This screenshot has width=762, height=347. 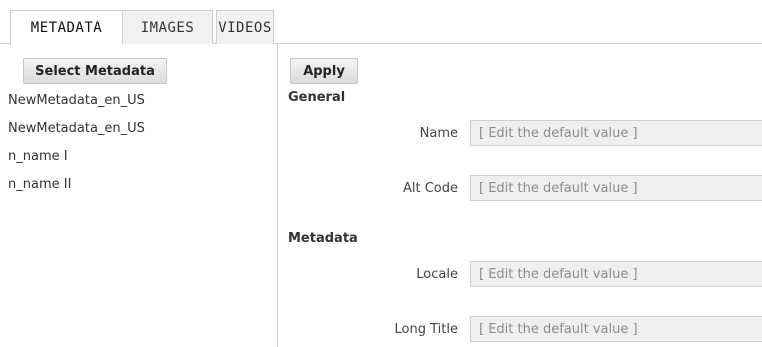 What do you see at coordinates (323, 238) in the screenshot?
I see `section-title-metadata: Metadata` at bounding box center [323, 238].